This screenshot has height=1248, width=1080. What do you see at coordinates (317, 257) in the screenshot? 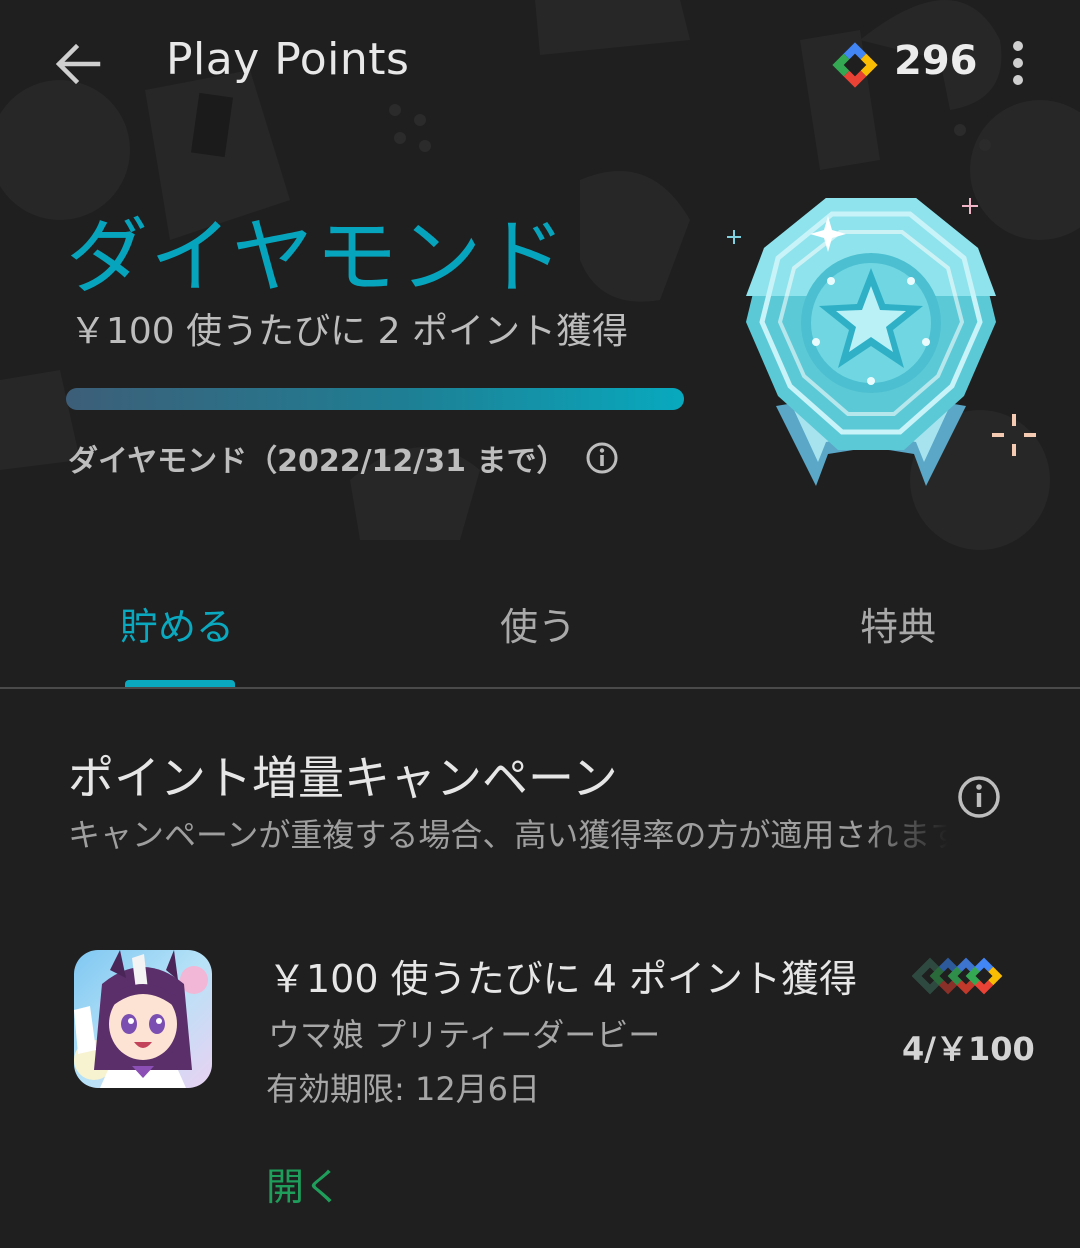
I see `tier-name: ダイヤモンド` at bounding box center [317, 257].